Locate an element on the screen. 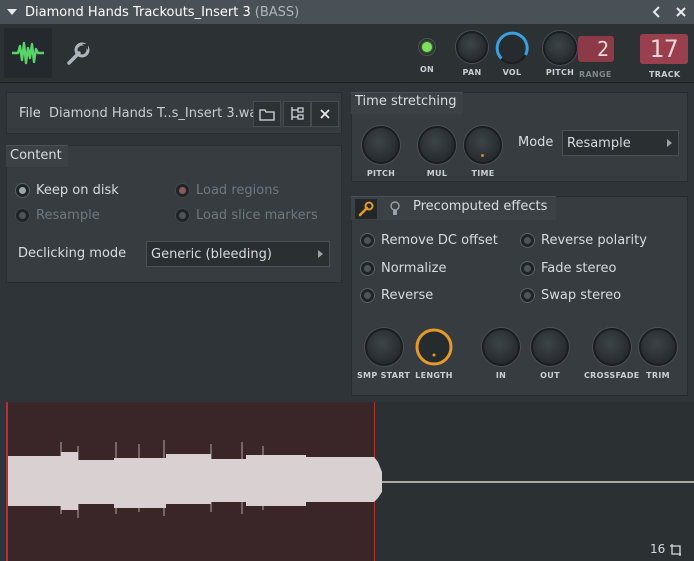  pan-label: PAN is located at coordinates (472, 72).